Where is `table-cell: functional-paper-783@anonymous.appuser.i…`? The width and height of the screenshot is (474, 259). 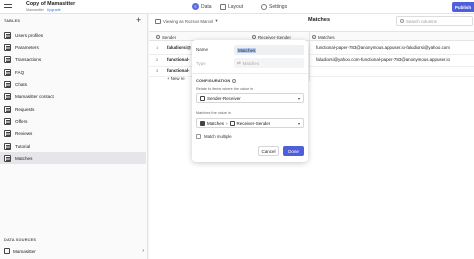 table-cell: functional-paper-783@anonymous.appuser.i… is located at coordinates (383, 47).